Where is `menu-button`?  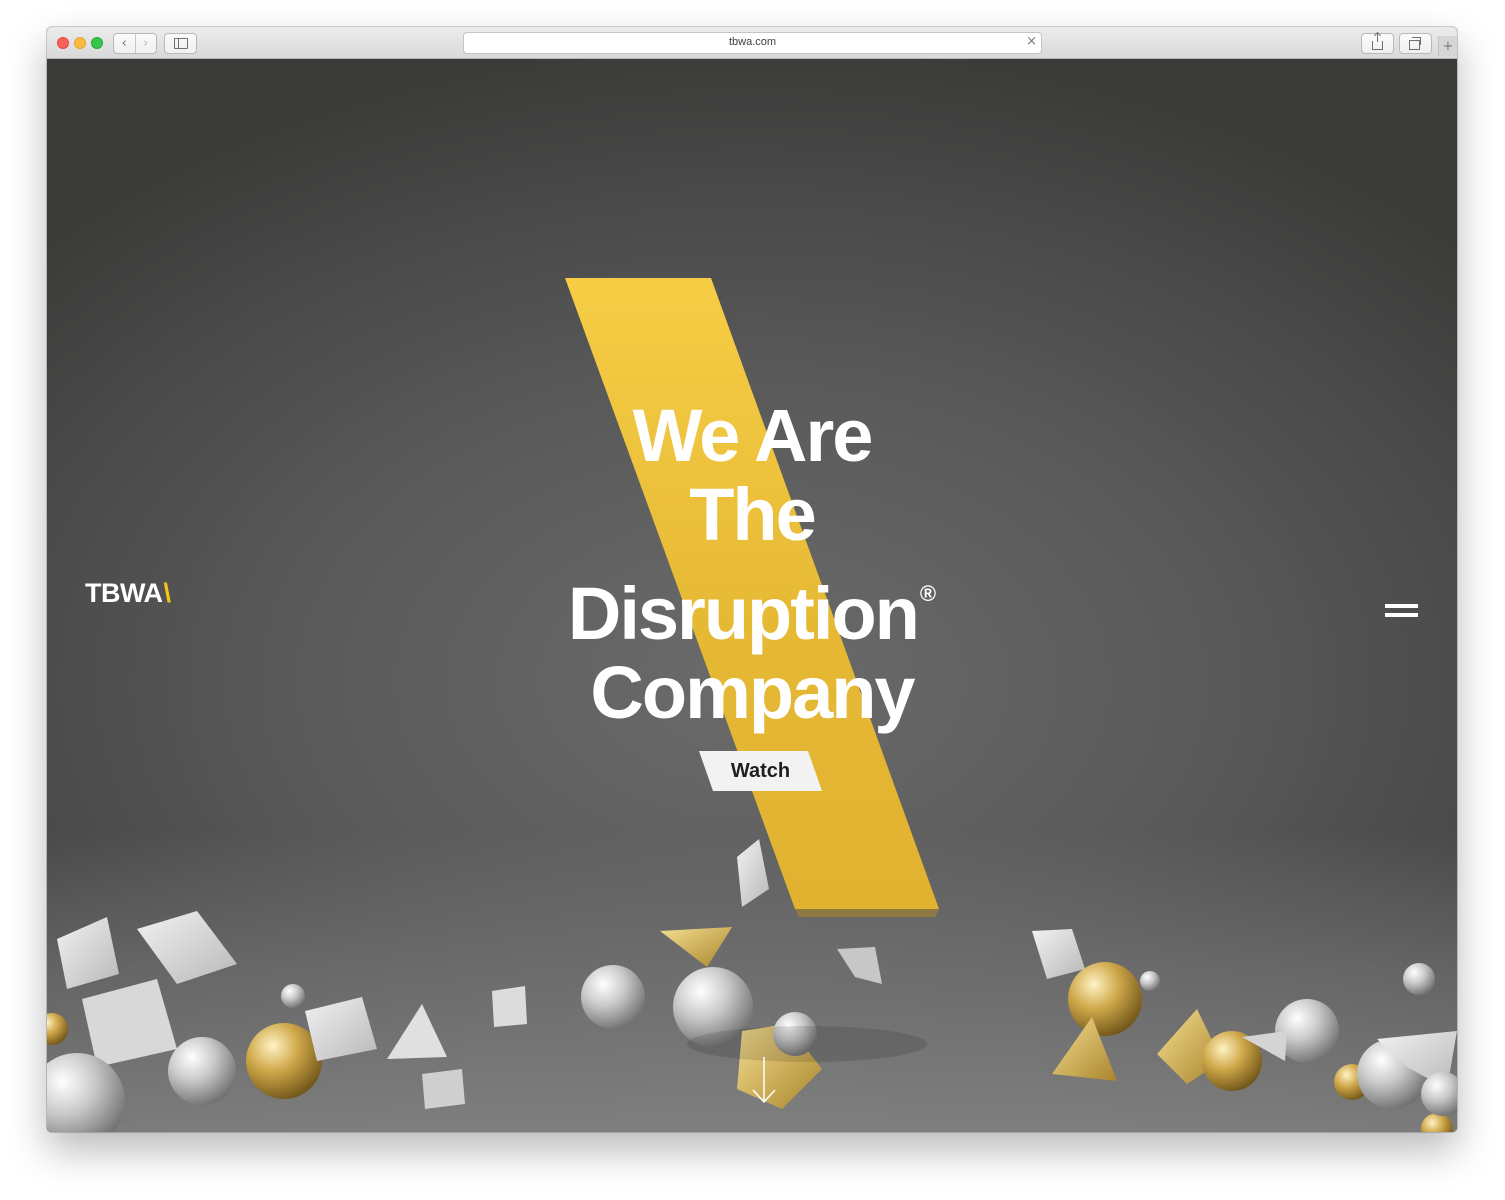
menu-button is located at coordinates (1401, 611).